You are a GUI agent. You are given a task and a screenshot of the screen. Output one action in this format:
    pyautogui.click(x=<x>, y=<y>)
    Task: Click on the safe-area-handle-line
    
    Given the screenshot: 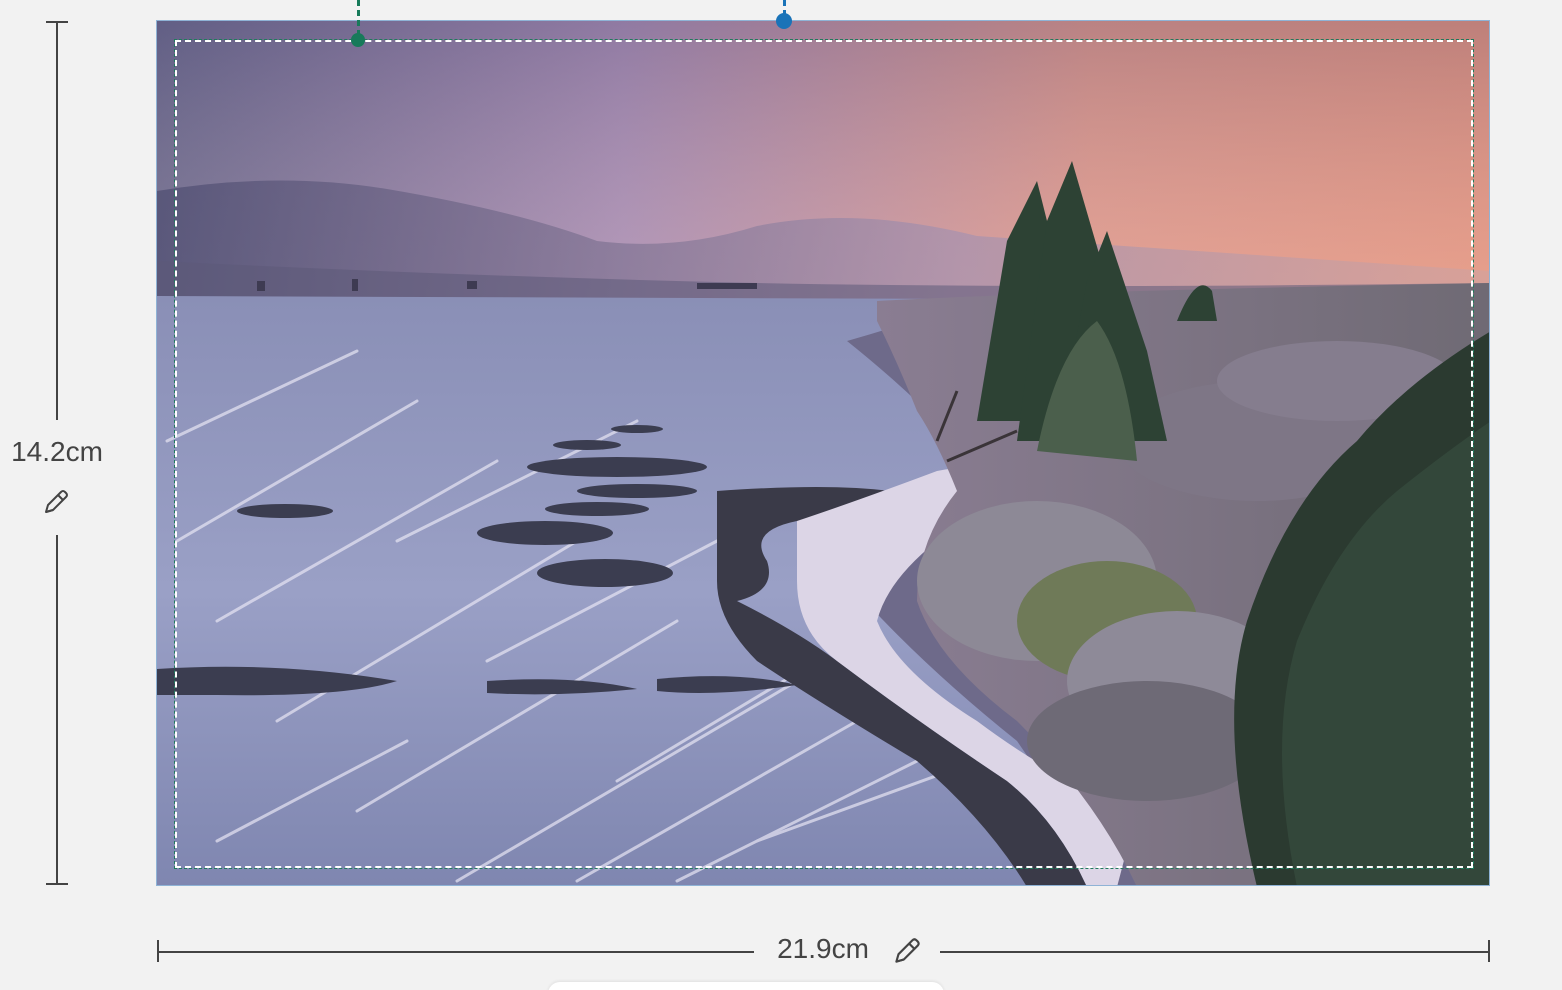 What is the action you would take?
    pyautogui.click(x=358, y=18)
    